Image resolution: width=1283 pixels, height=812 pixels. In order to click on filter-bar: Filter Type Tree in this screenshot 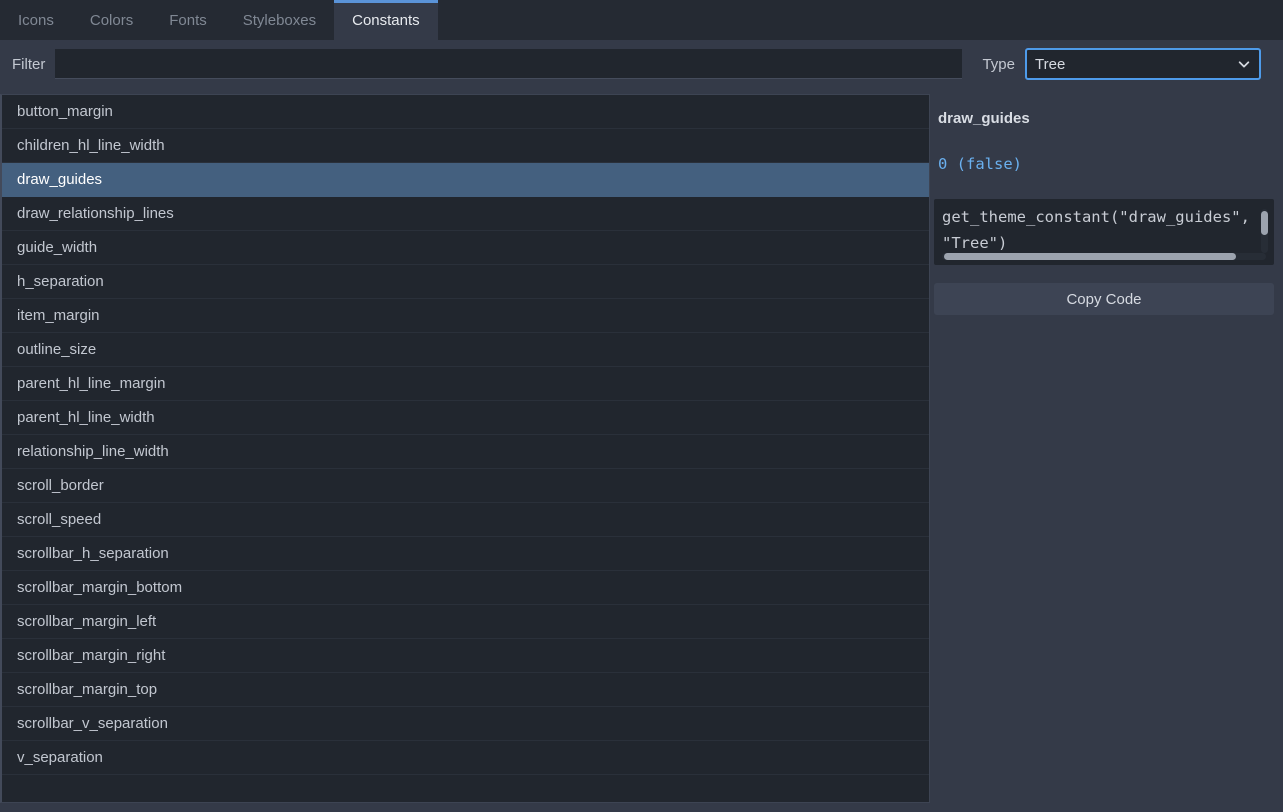, I will do `click(641, 64)`.